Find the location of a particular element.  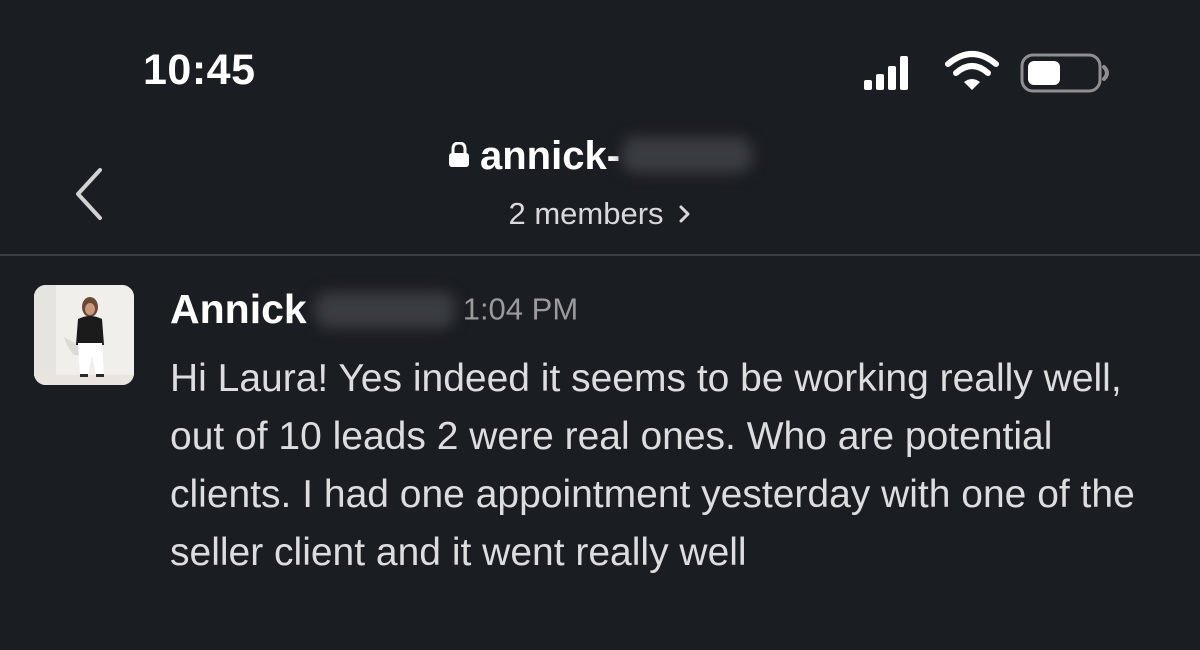

message-timestamp: 1:04 PM is located at coordinates (520, 309).